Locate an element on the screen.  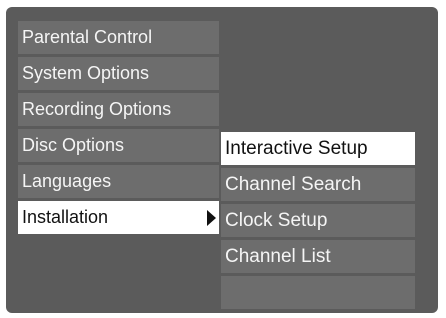
menu-item-disc-options: Disc Options is located at coordinates (118, 145).